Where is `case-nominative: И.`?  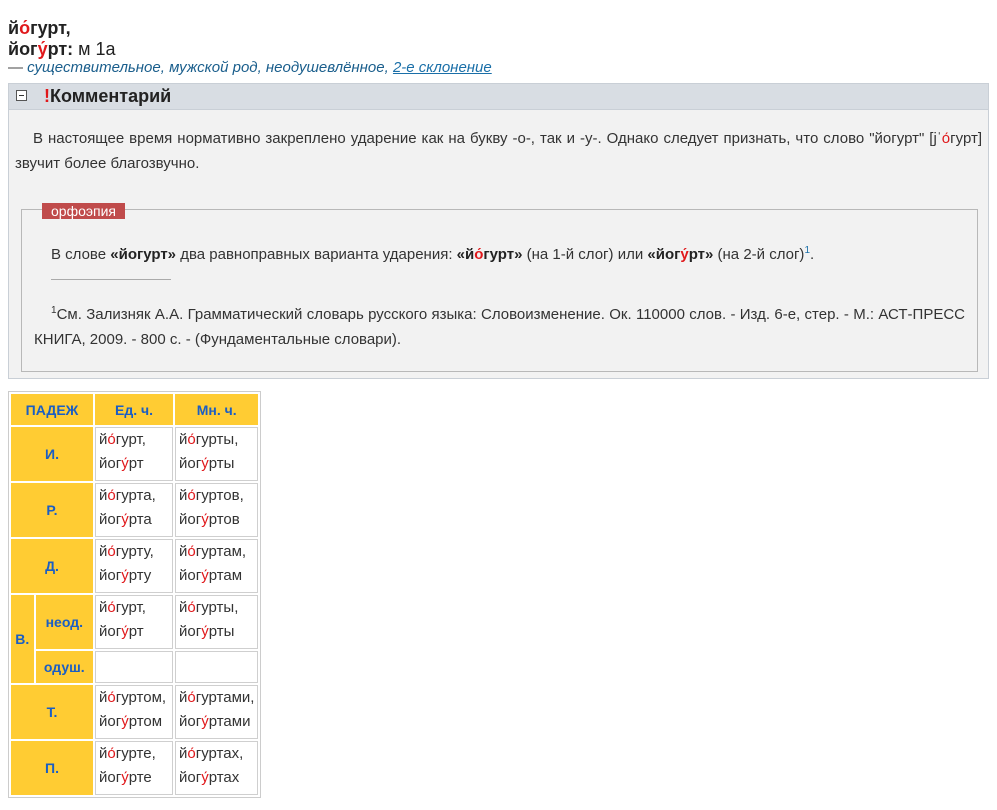 case-nominative: И. is located at coordinates (52, 454).